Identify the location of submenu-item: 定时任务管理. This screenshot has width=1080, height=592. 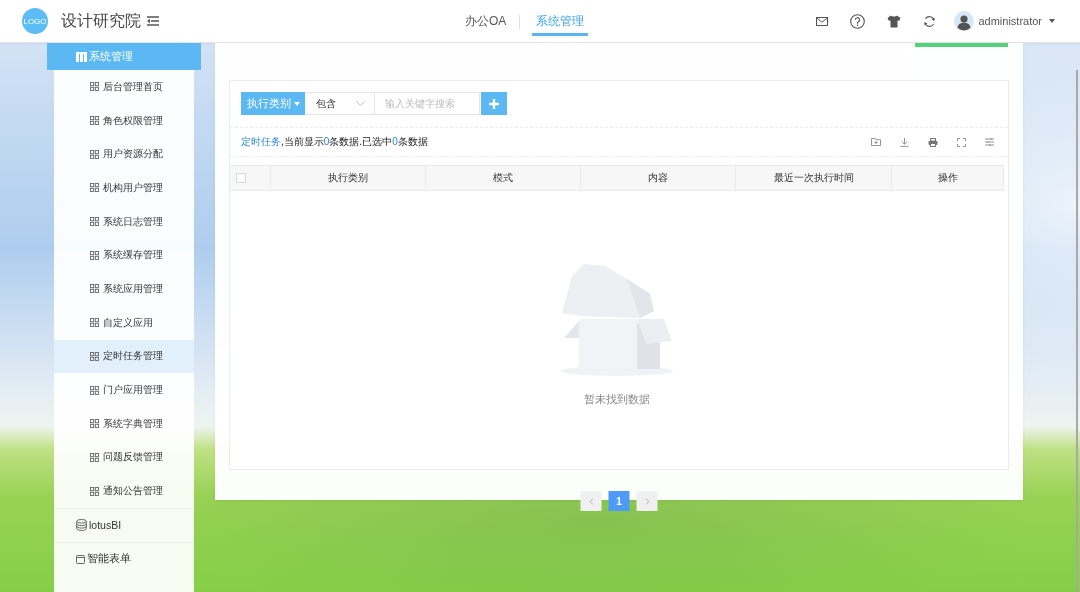
(124, 356).